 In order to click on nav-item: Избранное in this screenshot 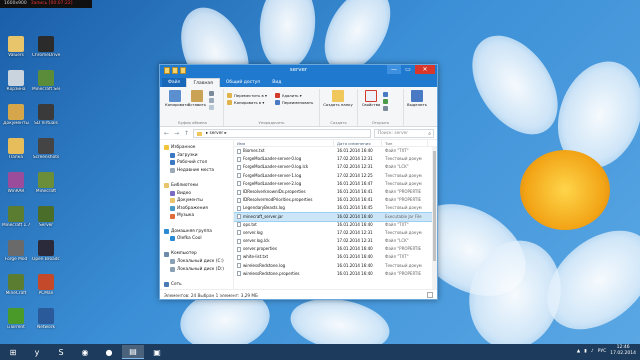, I will do `click(196, 148)`.